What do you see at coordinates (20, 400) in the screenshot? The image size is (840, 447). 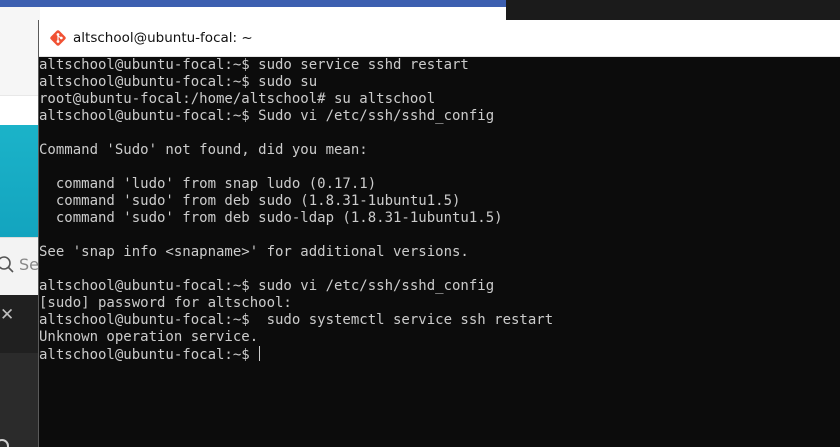 I see `background-dark-panel` at bounding box center [20, 400].